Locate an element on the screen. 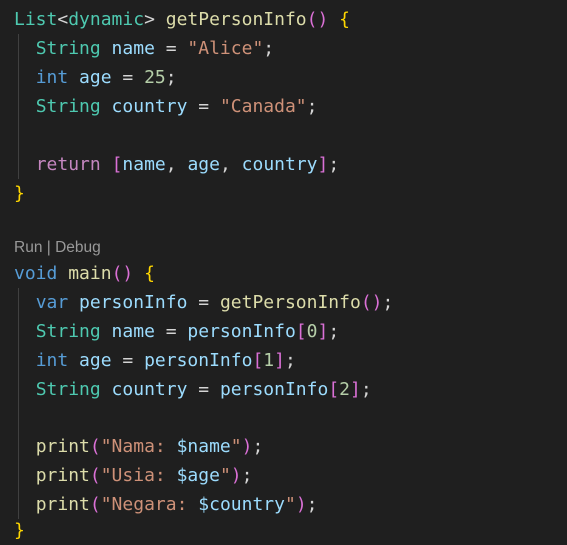 The width and height of the screenshot is (567, 545). code-line-3: int age = 25; is located at coordinates (95, 77).